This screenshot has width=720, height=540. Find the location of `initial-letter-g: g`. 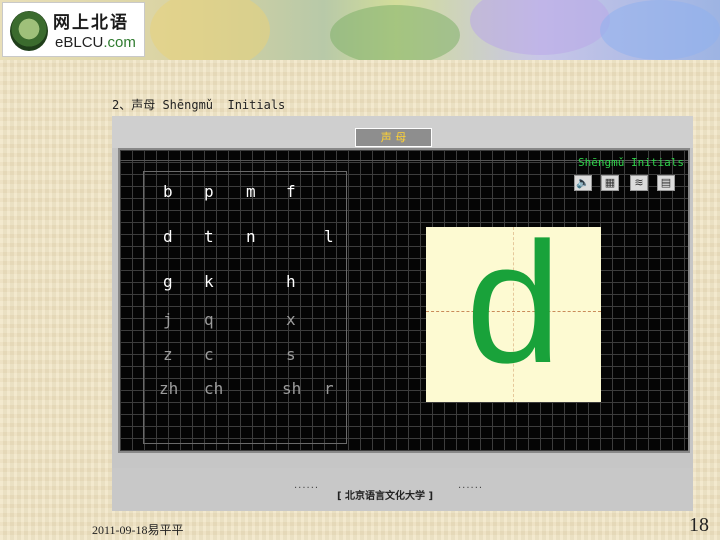

initial-letter-g: g is located at coordinates (168, 282).